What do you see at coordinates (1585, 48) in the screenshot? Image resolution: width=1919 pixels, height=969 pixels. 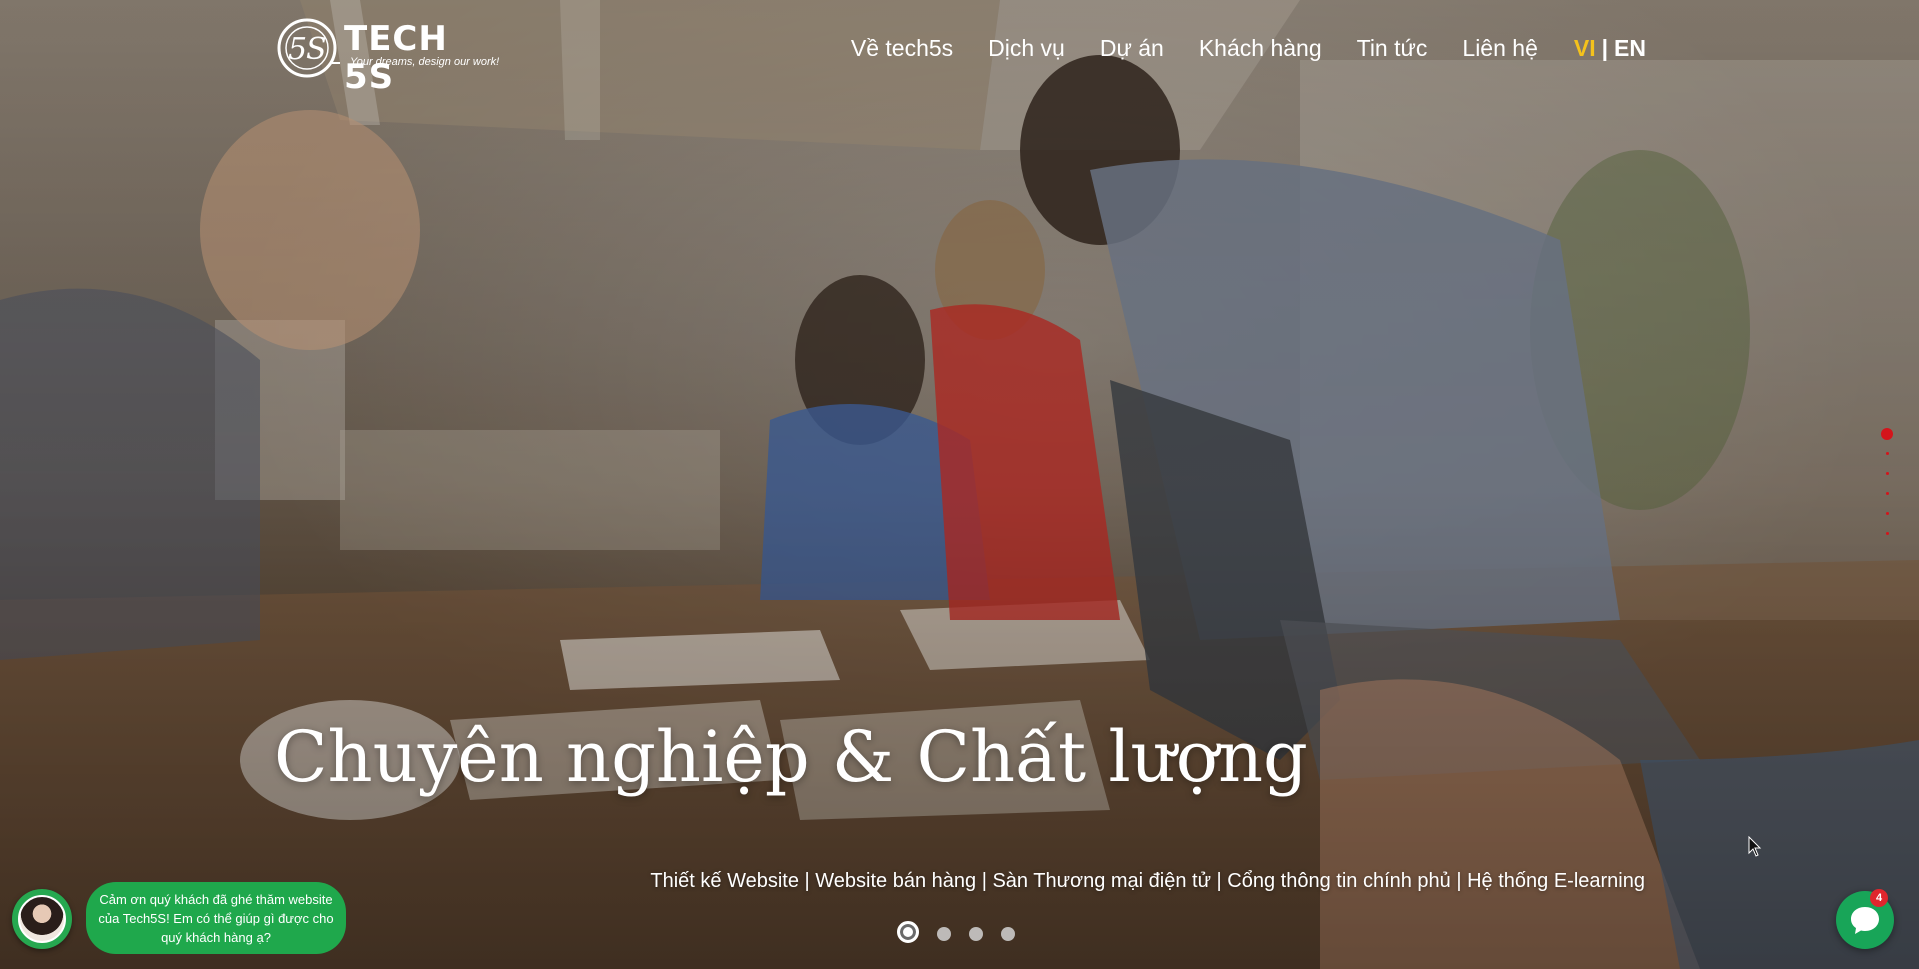 I see `lang-vi-link: VI` at bounding box center [1585, 48].